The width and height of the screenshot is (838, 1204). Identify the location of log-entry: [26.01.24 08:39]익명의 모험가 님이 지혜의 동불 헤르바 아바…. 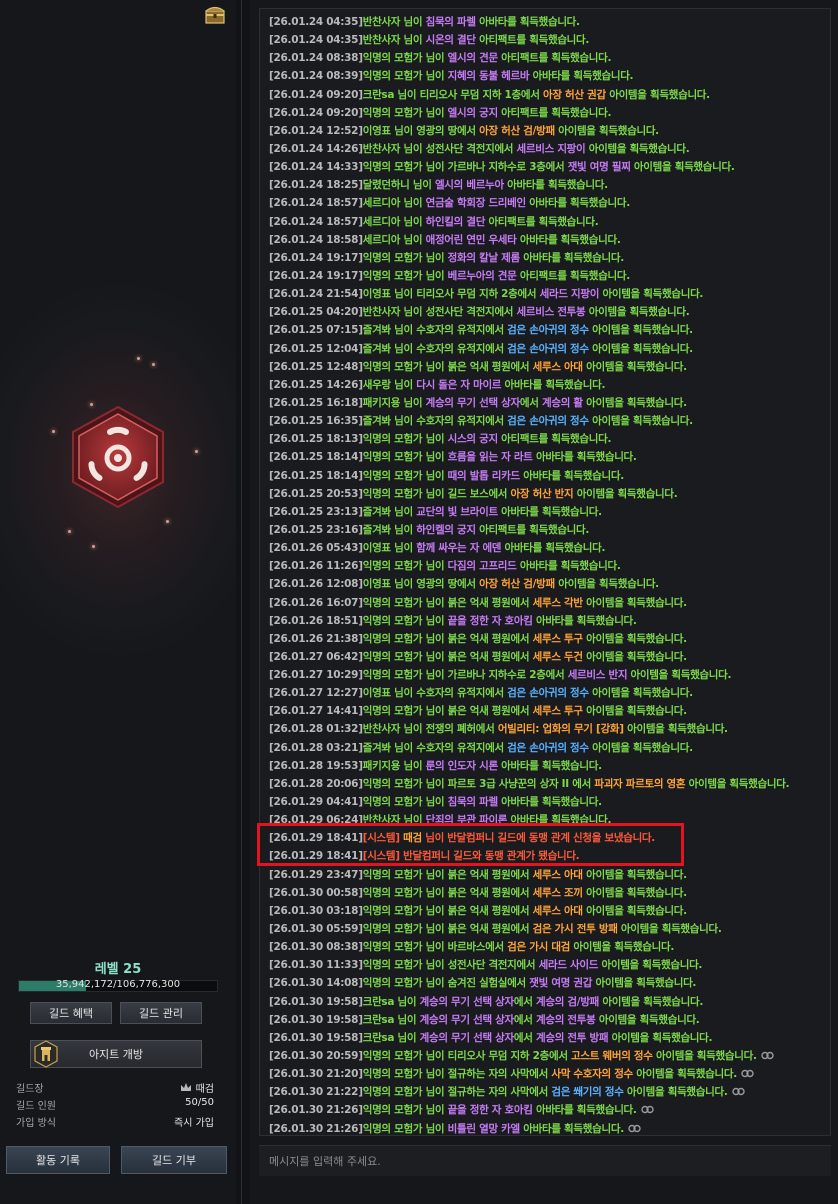
(549, 76).